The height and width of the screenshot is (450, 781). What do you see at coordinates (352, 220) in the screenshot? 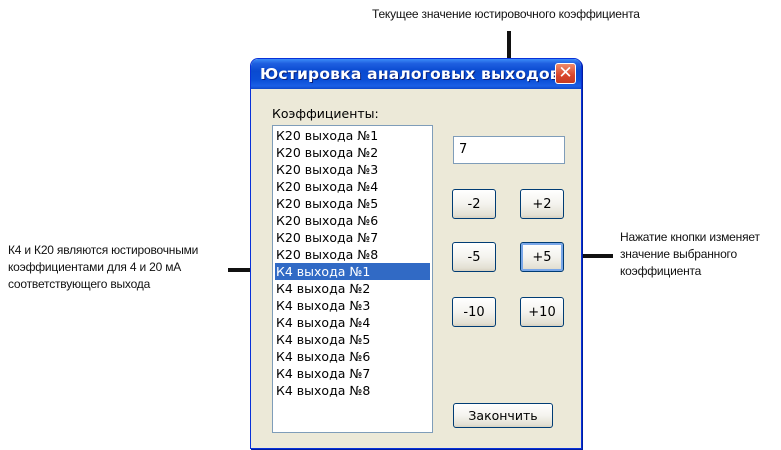
I see `list-item: К20 выхода №6` at bounding box center [352, 220].